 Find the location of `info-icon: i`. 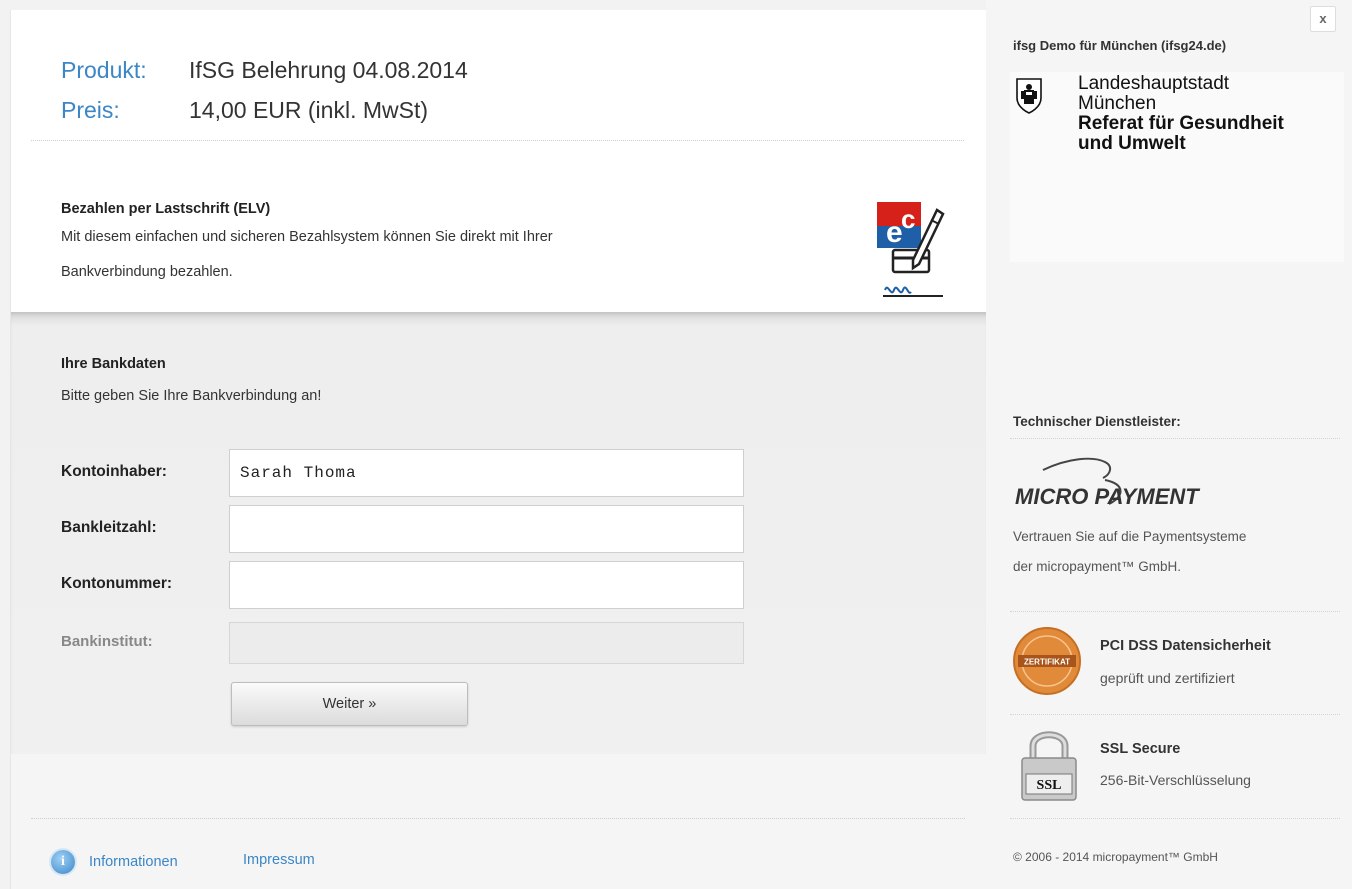

info-icon: i is located at coordinates (63, 862).